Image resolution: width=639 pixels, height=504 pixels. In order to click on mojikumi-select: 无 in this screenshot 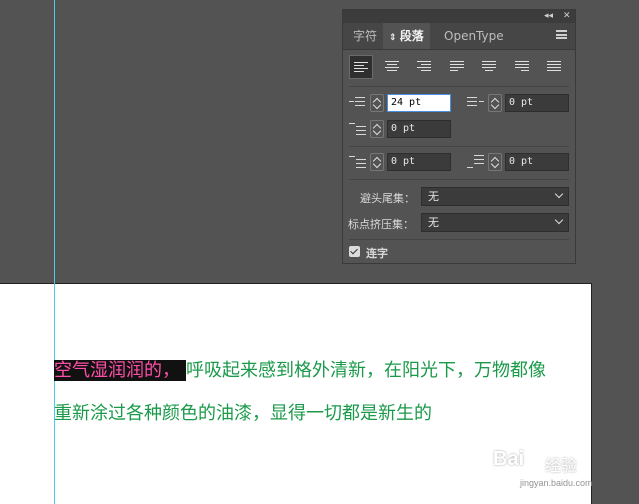, I will do `click(495, 222)`.